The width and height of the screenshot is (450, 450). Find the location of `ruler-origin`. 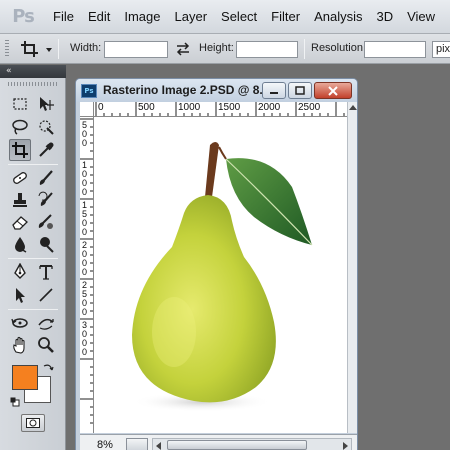

ruler-origin is located at coordinates (87, 109).